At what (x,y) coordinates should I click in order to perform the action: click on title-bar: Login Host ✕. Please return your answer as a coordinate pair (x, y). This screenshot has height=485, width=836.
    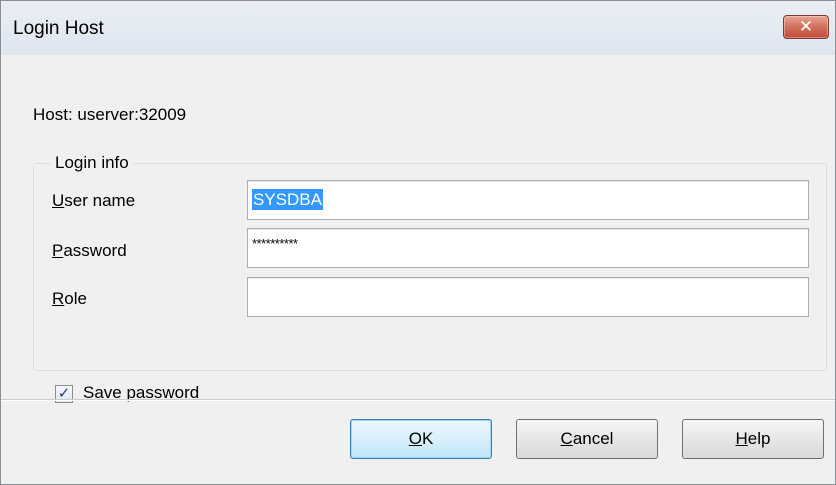
    Looking at the image, I should click on (418, 28).